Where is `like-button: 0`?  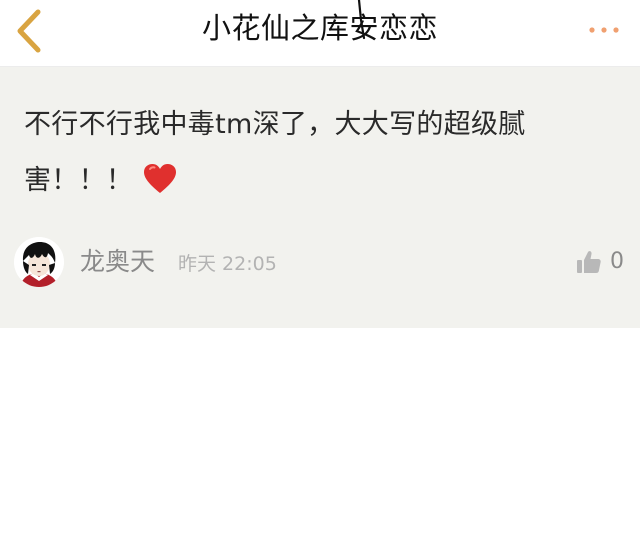 like-button: 0 is located at coordinates (600, 262).